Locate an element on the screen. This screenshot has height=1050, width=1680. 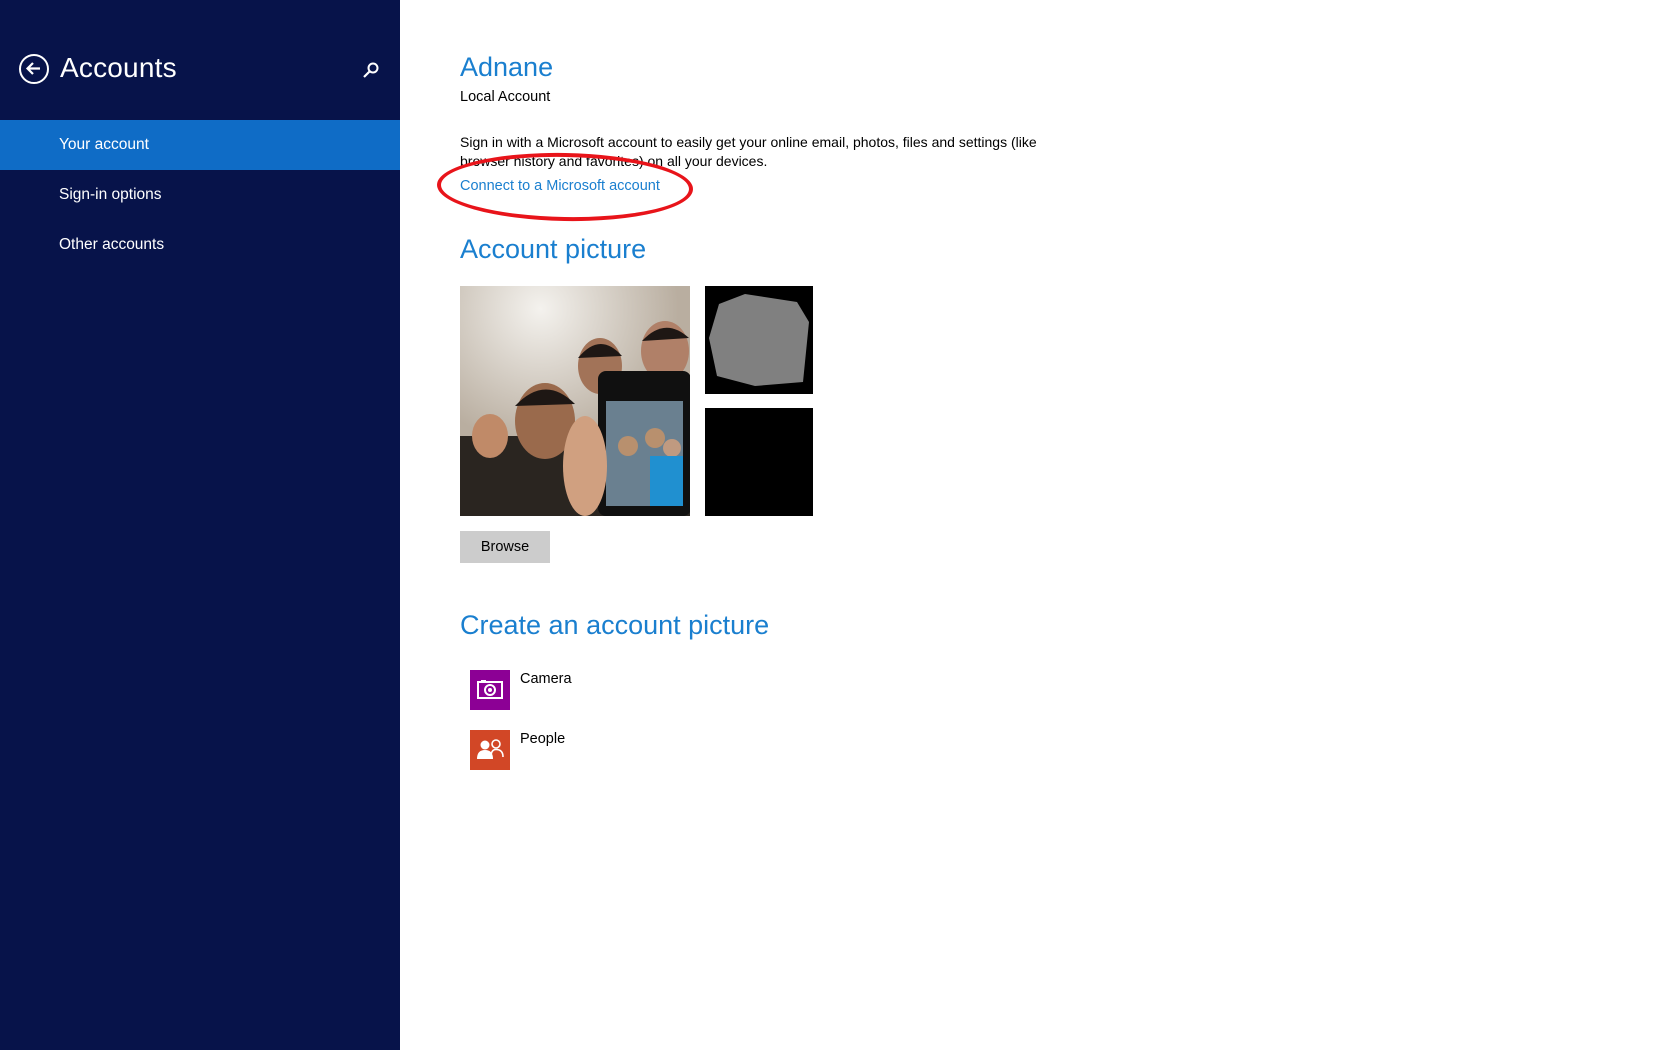
search-button is located at coordinates (371, 71).